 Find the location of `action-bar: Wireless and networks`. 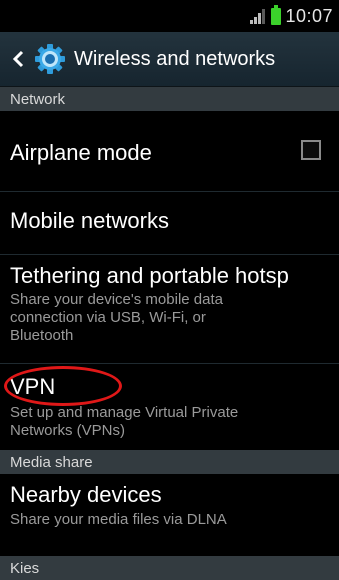

action-bar: Wireless and networks is located at coordinates (169, 59).